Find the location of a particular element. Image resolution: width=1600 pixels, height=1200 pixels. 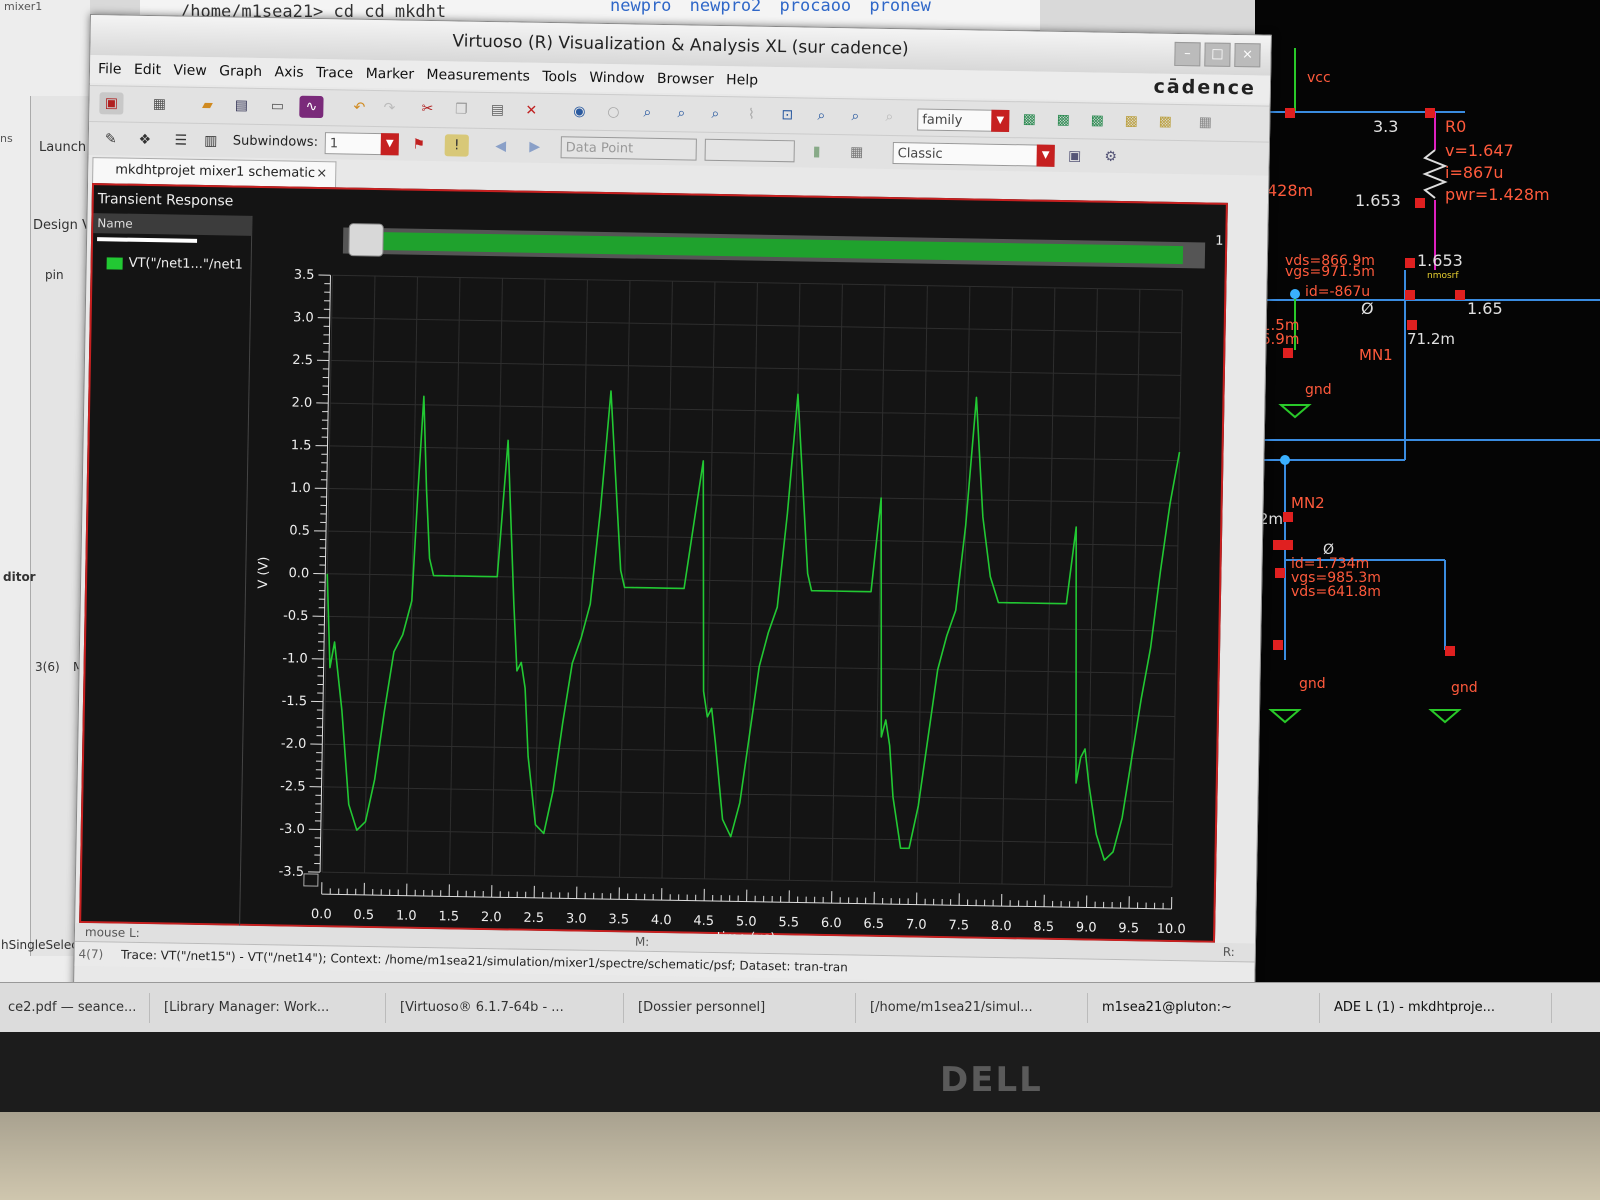

trace-color-swatch is located at coordinates (114, 263).